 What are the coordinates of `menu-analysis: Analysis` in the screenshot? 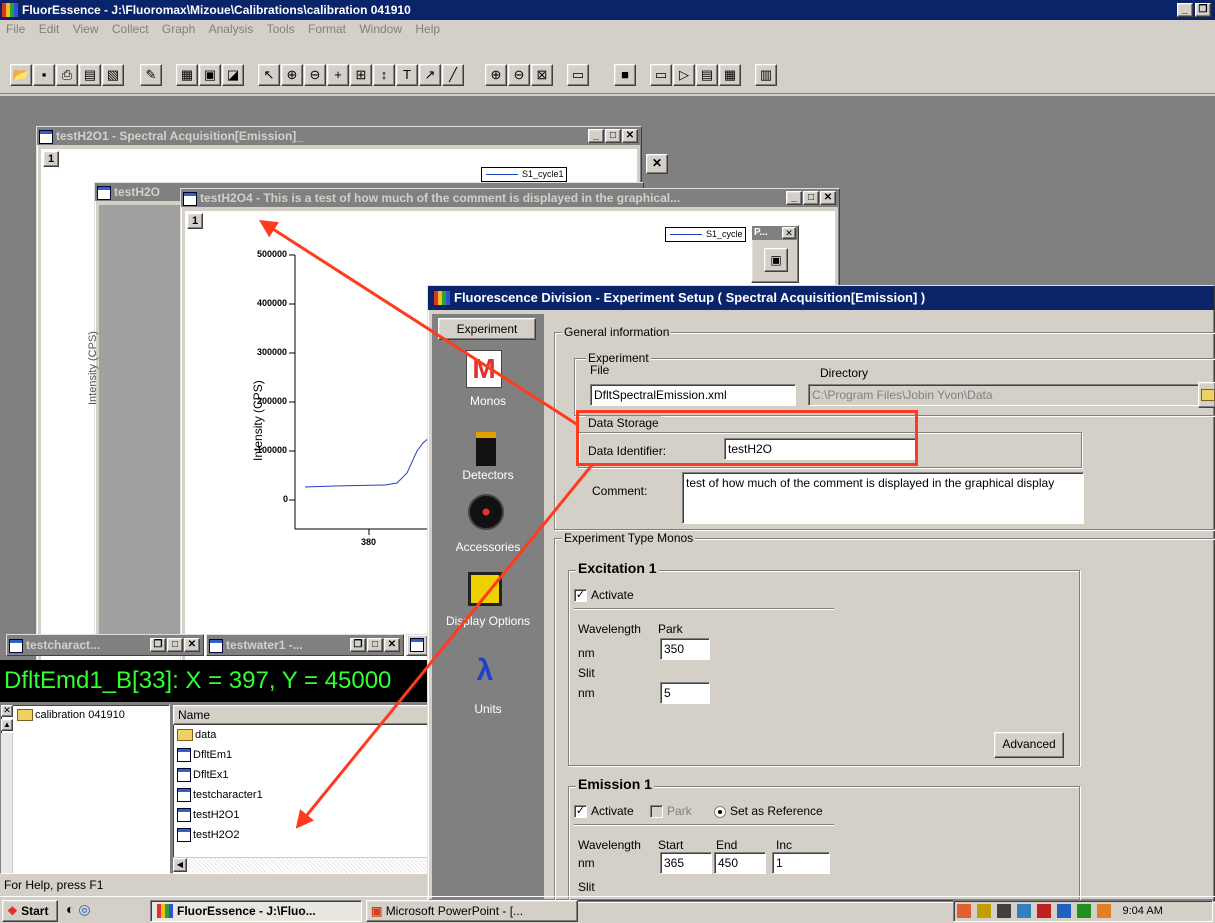 It's located at (231, 29).